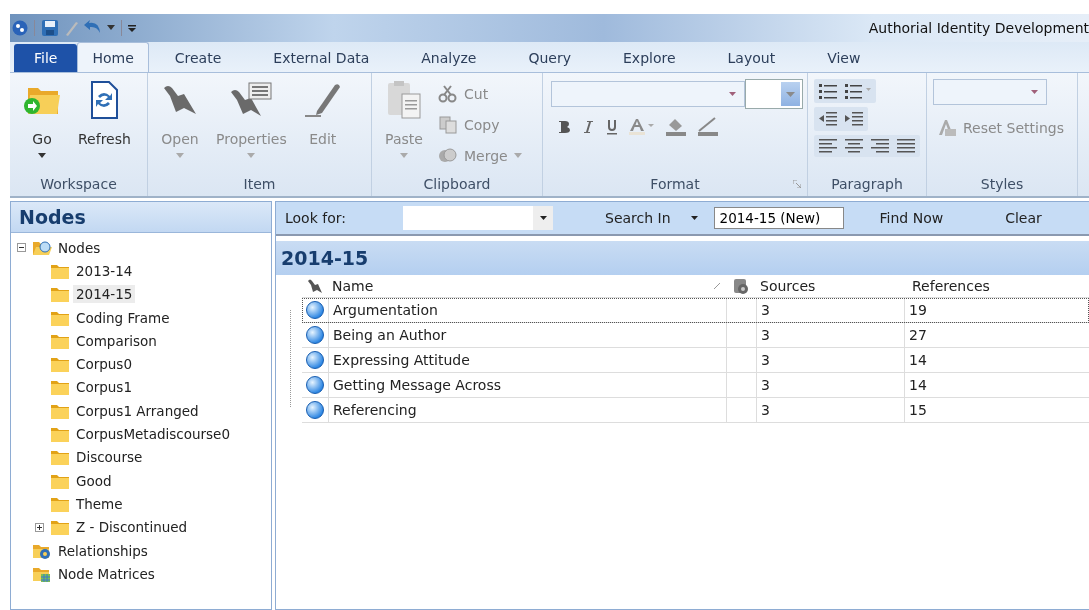 The width and height of the screenshot is (1089, 610). What do you see at coordinates (198, 58) in the screenshot?
I see `ribbon-tab: Create` at bounding box center [198, 58].